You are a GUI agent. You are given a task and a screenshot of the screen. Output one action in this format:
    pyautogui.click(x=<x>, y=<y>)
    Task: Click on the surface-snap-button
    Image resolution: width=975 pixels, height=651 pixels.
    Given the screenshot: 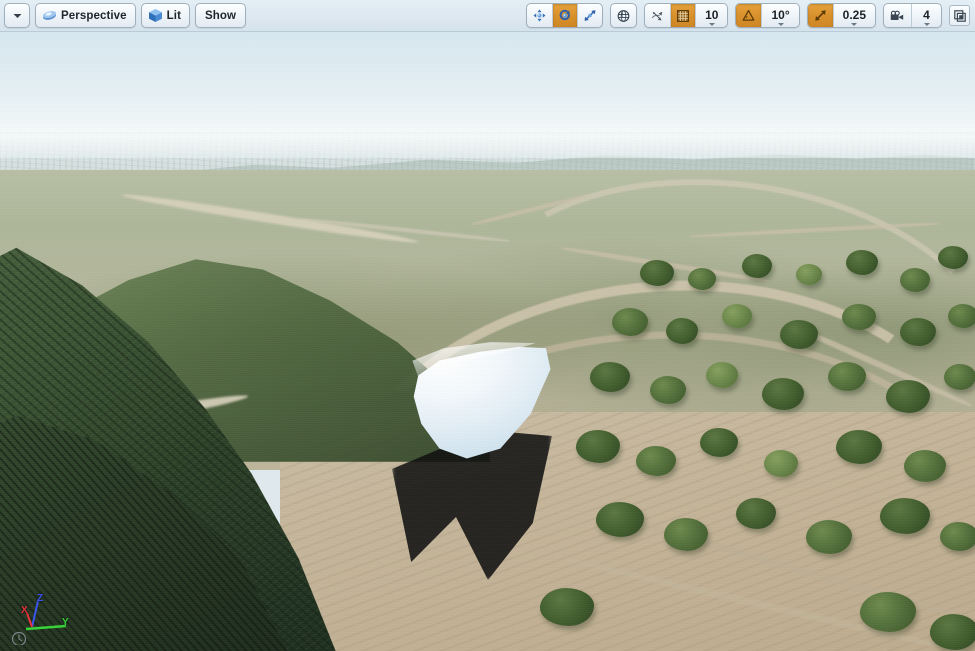 What is the action you would take?
    pyautogui.click(x=657, y=15)
    